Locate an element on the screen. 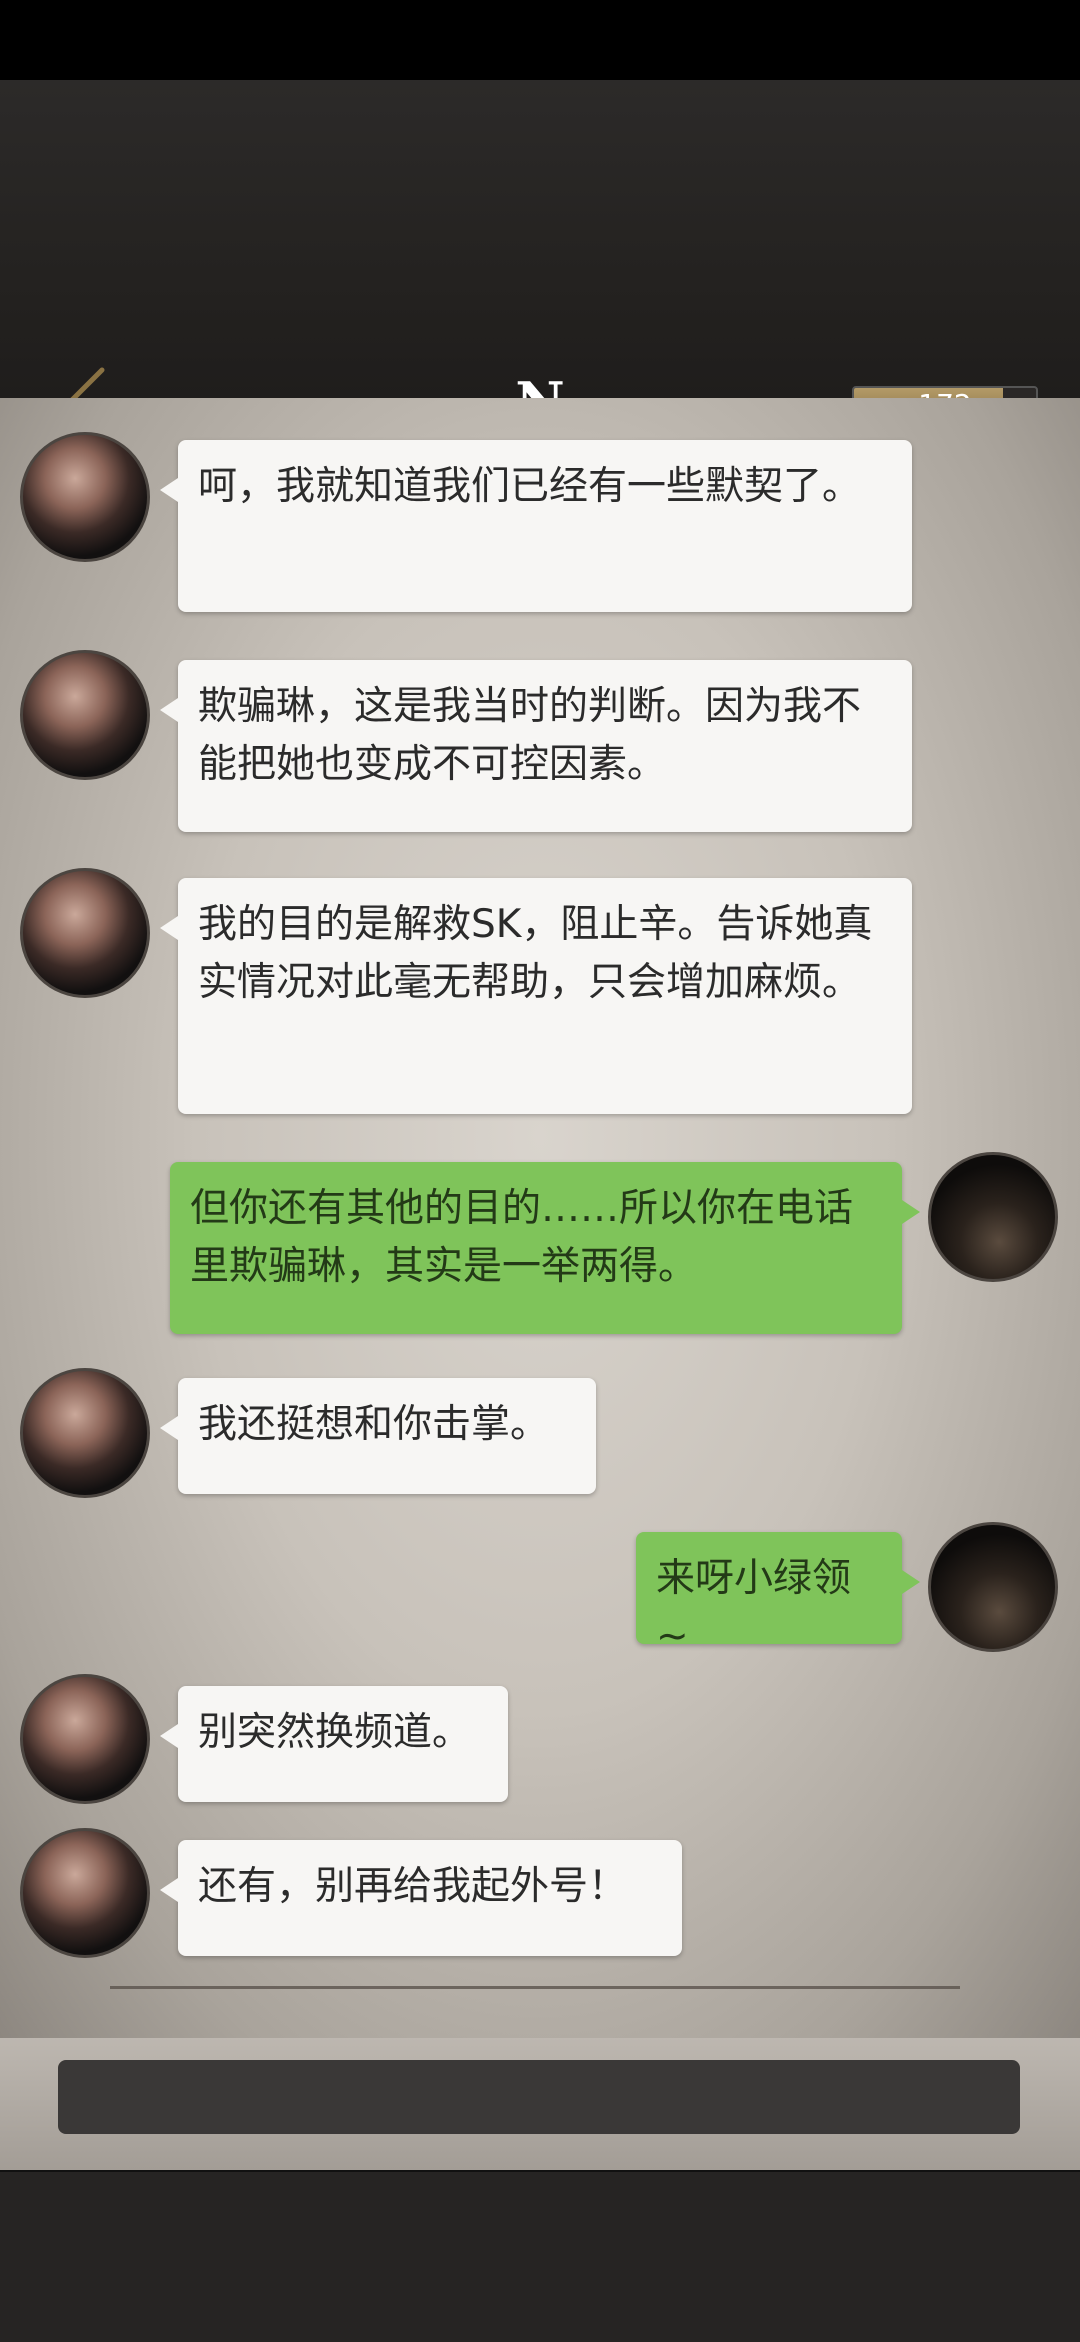 This screenshot has width=1080, height=2342. input-bar is located at coordinates (540, 2104).